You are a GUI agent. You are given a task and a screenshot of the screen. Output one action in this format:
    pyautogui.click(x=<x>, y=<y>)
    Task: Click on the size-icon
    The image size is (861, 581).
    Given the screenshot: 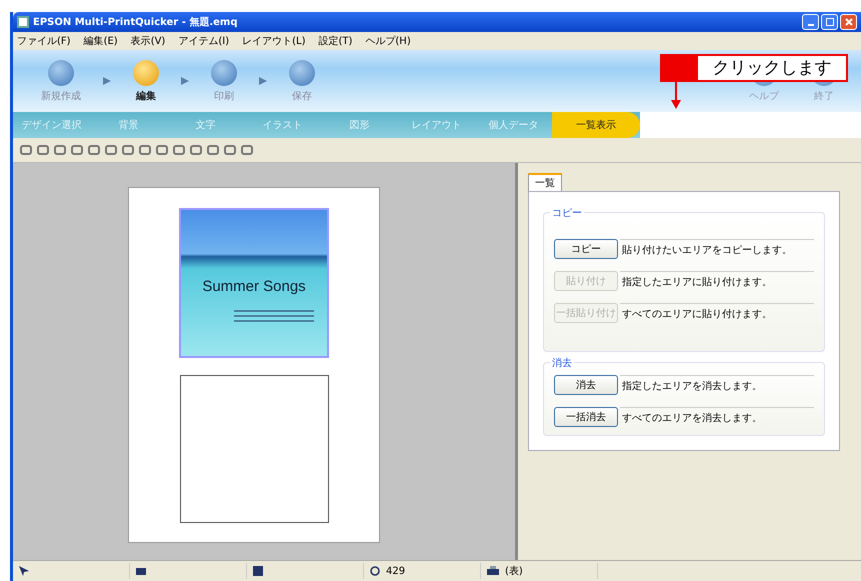 What is the action you would take?
    pyautogui.click(x=258, y=571)
    